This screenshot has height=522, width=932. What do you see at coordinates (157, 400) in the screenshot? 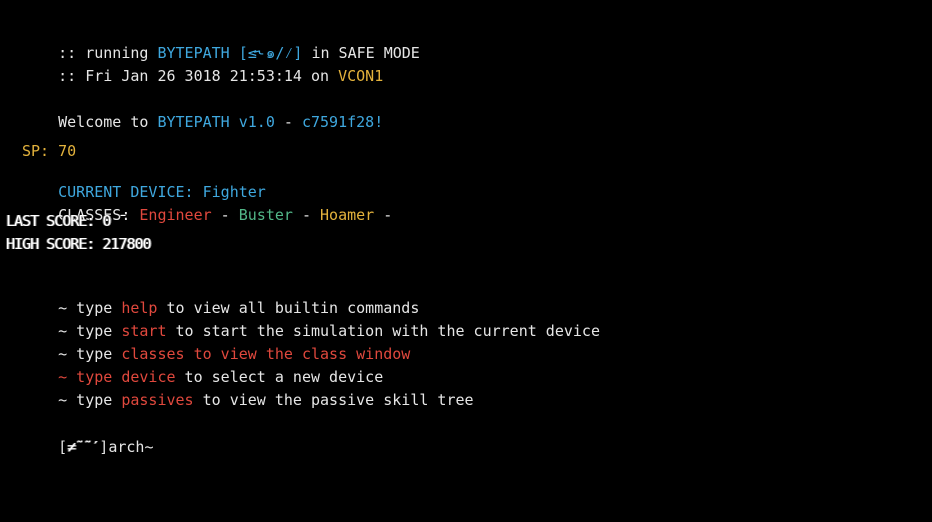
I see `cmd-passives: passives` at bounding box center [157, 400].